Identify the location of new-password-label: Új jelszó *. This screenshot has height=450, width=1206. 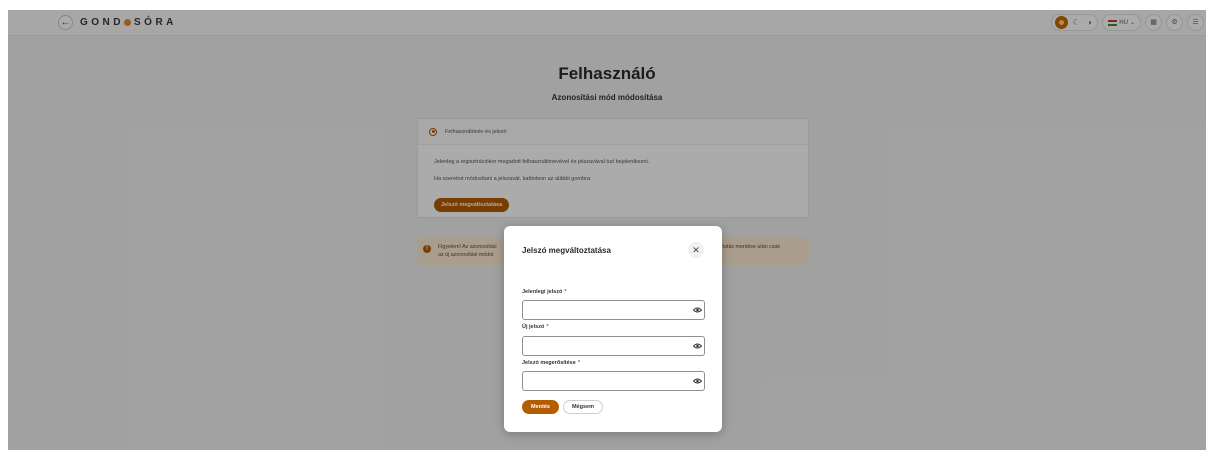
(535, 327).